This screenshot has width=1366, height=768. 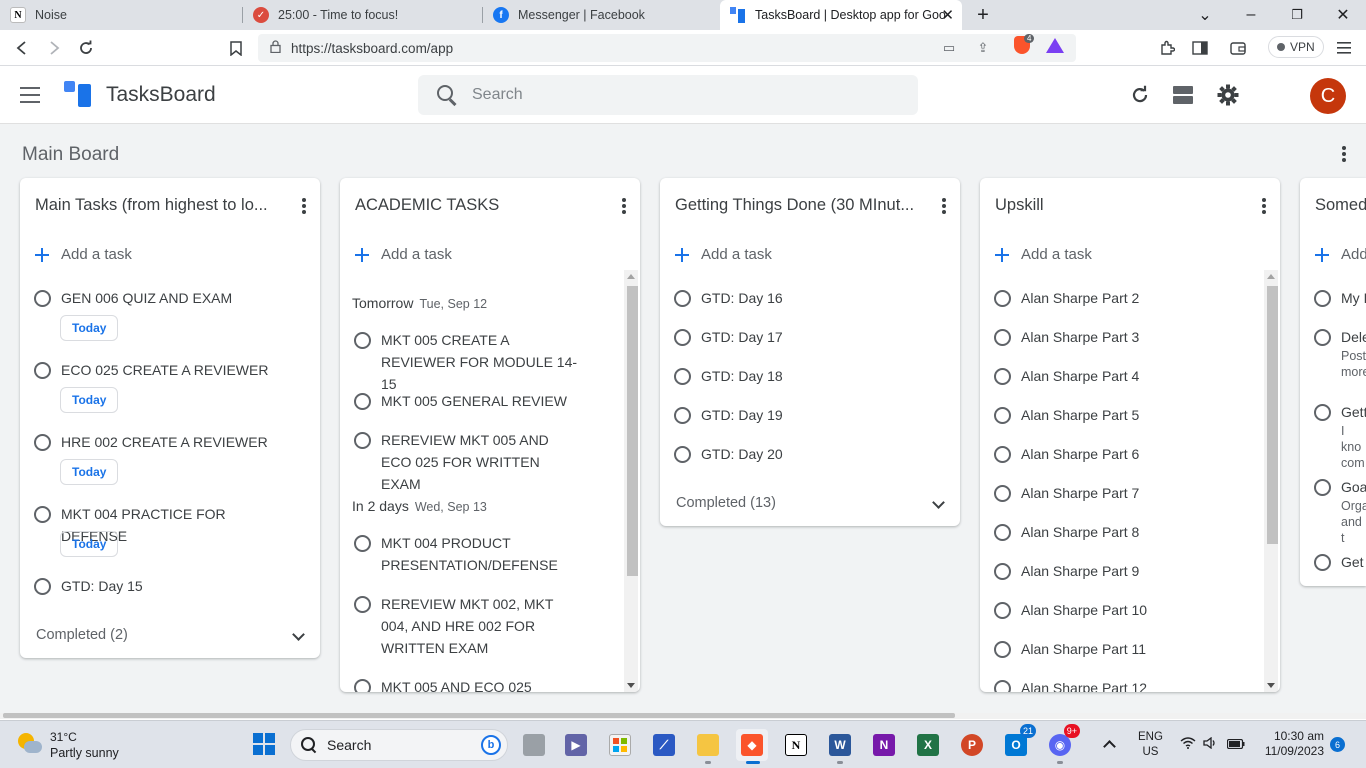 What do you see at coordinates (631, 685) in the screenshot?
I see `scroll-down-icon` at bounding box center [631, 685].